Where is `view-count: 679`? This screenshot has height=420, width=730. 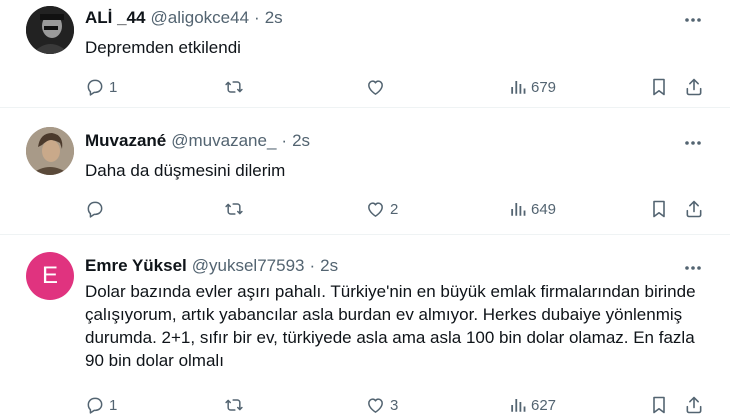 view-count: 679 is located at coordinates (544, 87).